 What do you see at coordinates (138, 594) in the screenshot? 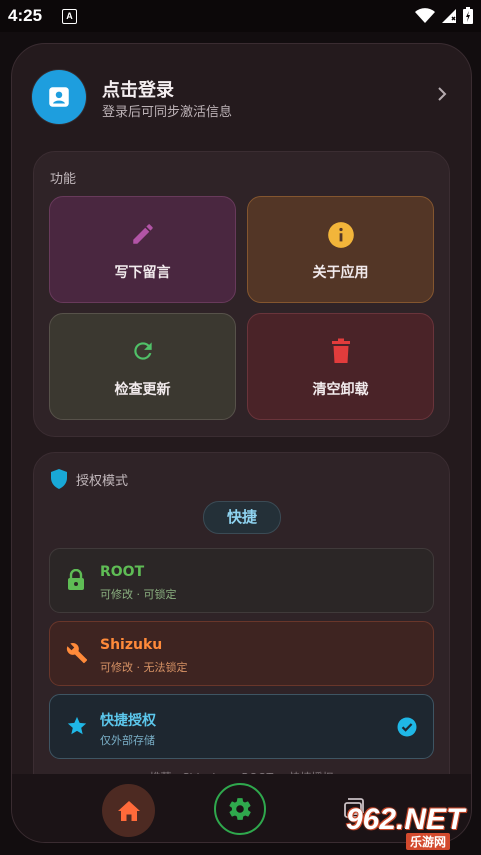
I see `root-desc: 可修改 · 可锁定` at bounding box center [138, 594].